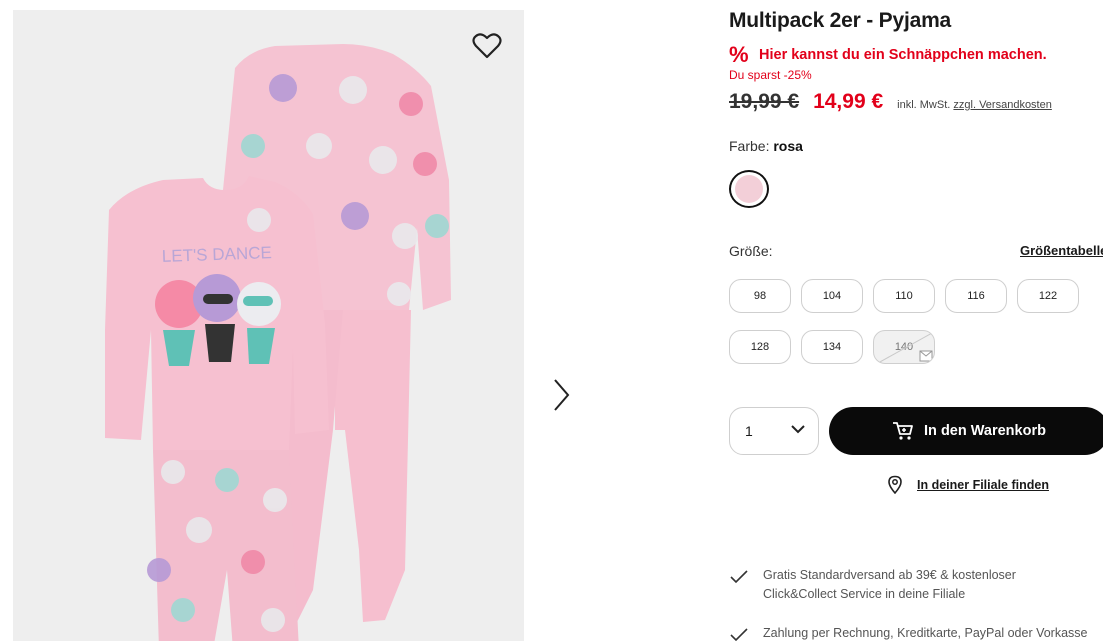 The width and height of the screenshot is (1103, 641). What do you see at coordinates (770, 75) in the screenshot?
I see `savings-text: Du sparst -25%` at bounding box center [770, 75].